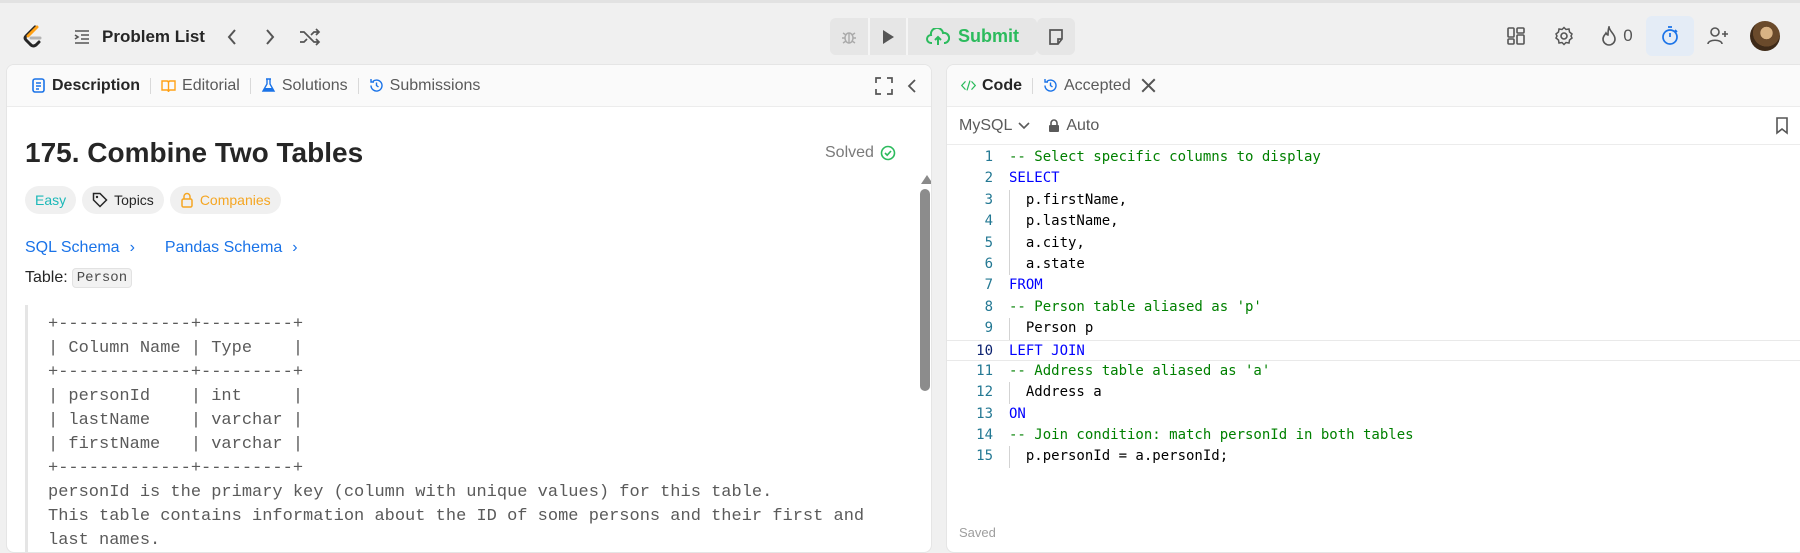  I want to click on timer-button, so click(1670, 36).